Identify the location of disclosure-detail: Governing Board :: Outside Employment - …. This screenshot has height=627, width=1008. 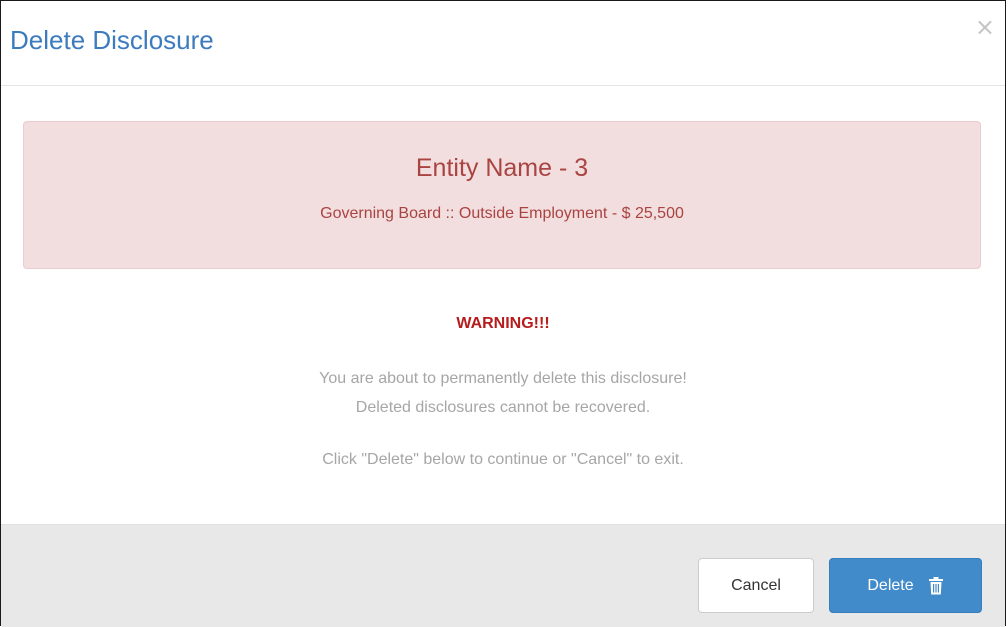
(502, 213).